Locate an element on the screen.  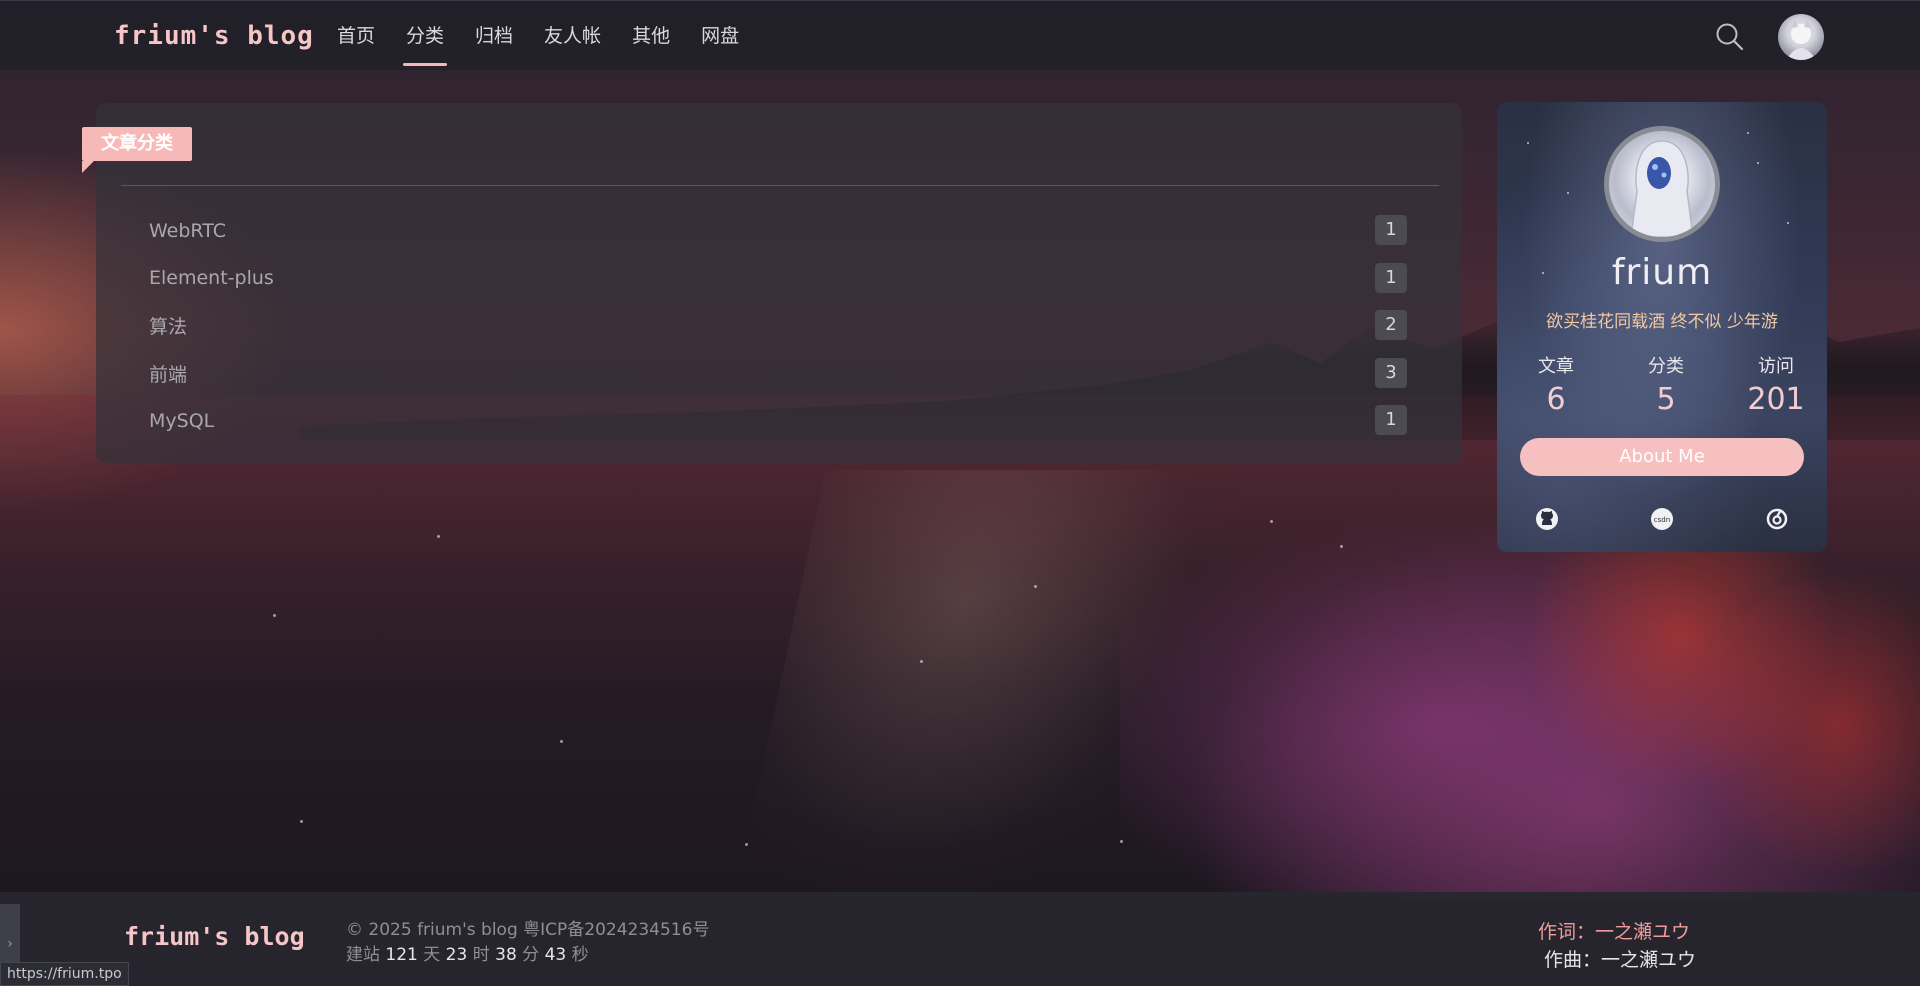
main-nav: 首页 分类 归档 友人帐 其他 网盘 is located at coordinates (553, 36).